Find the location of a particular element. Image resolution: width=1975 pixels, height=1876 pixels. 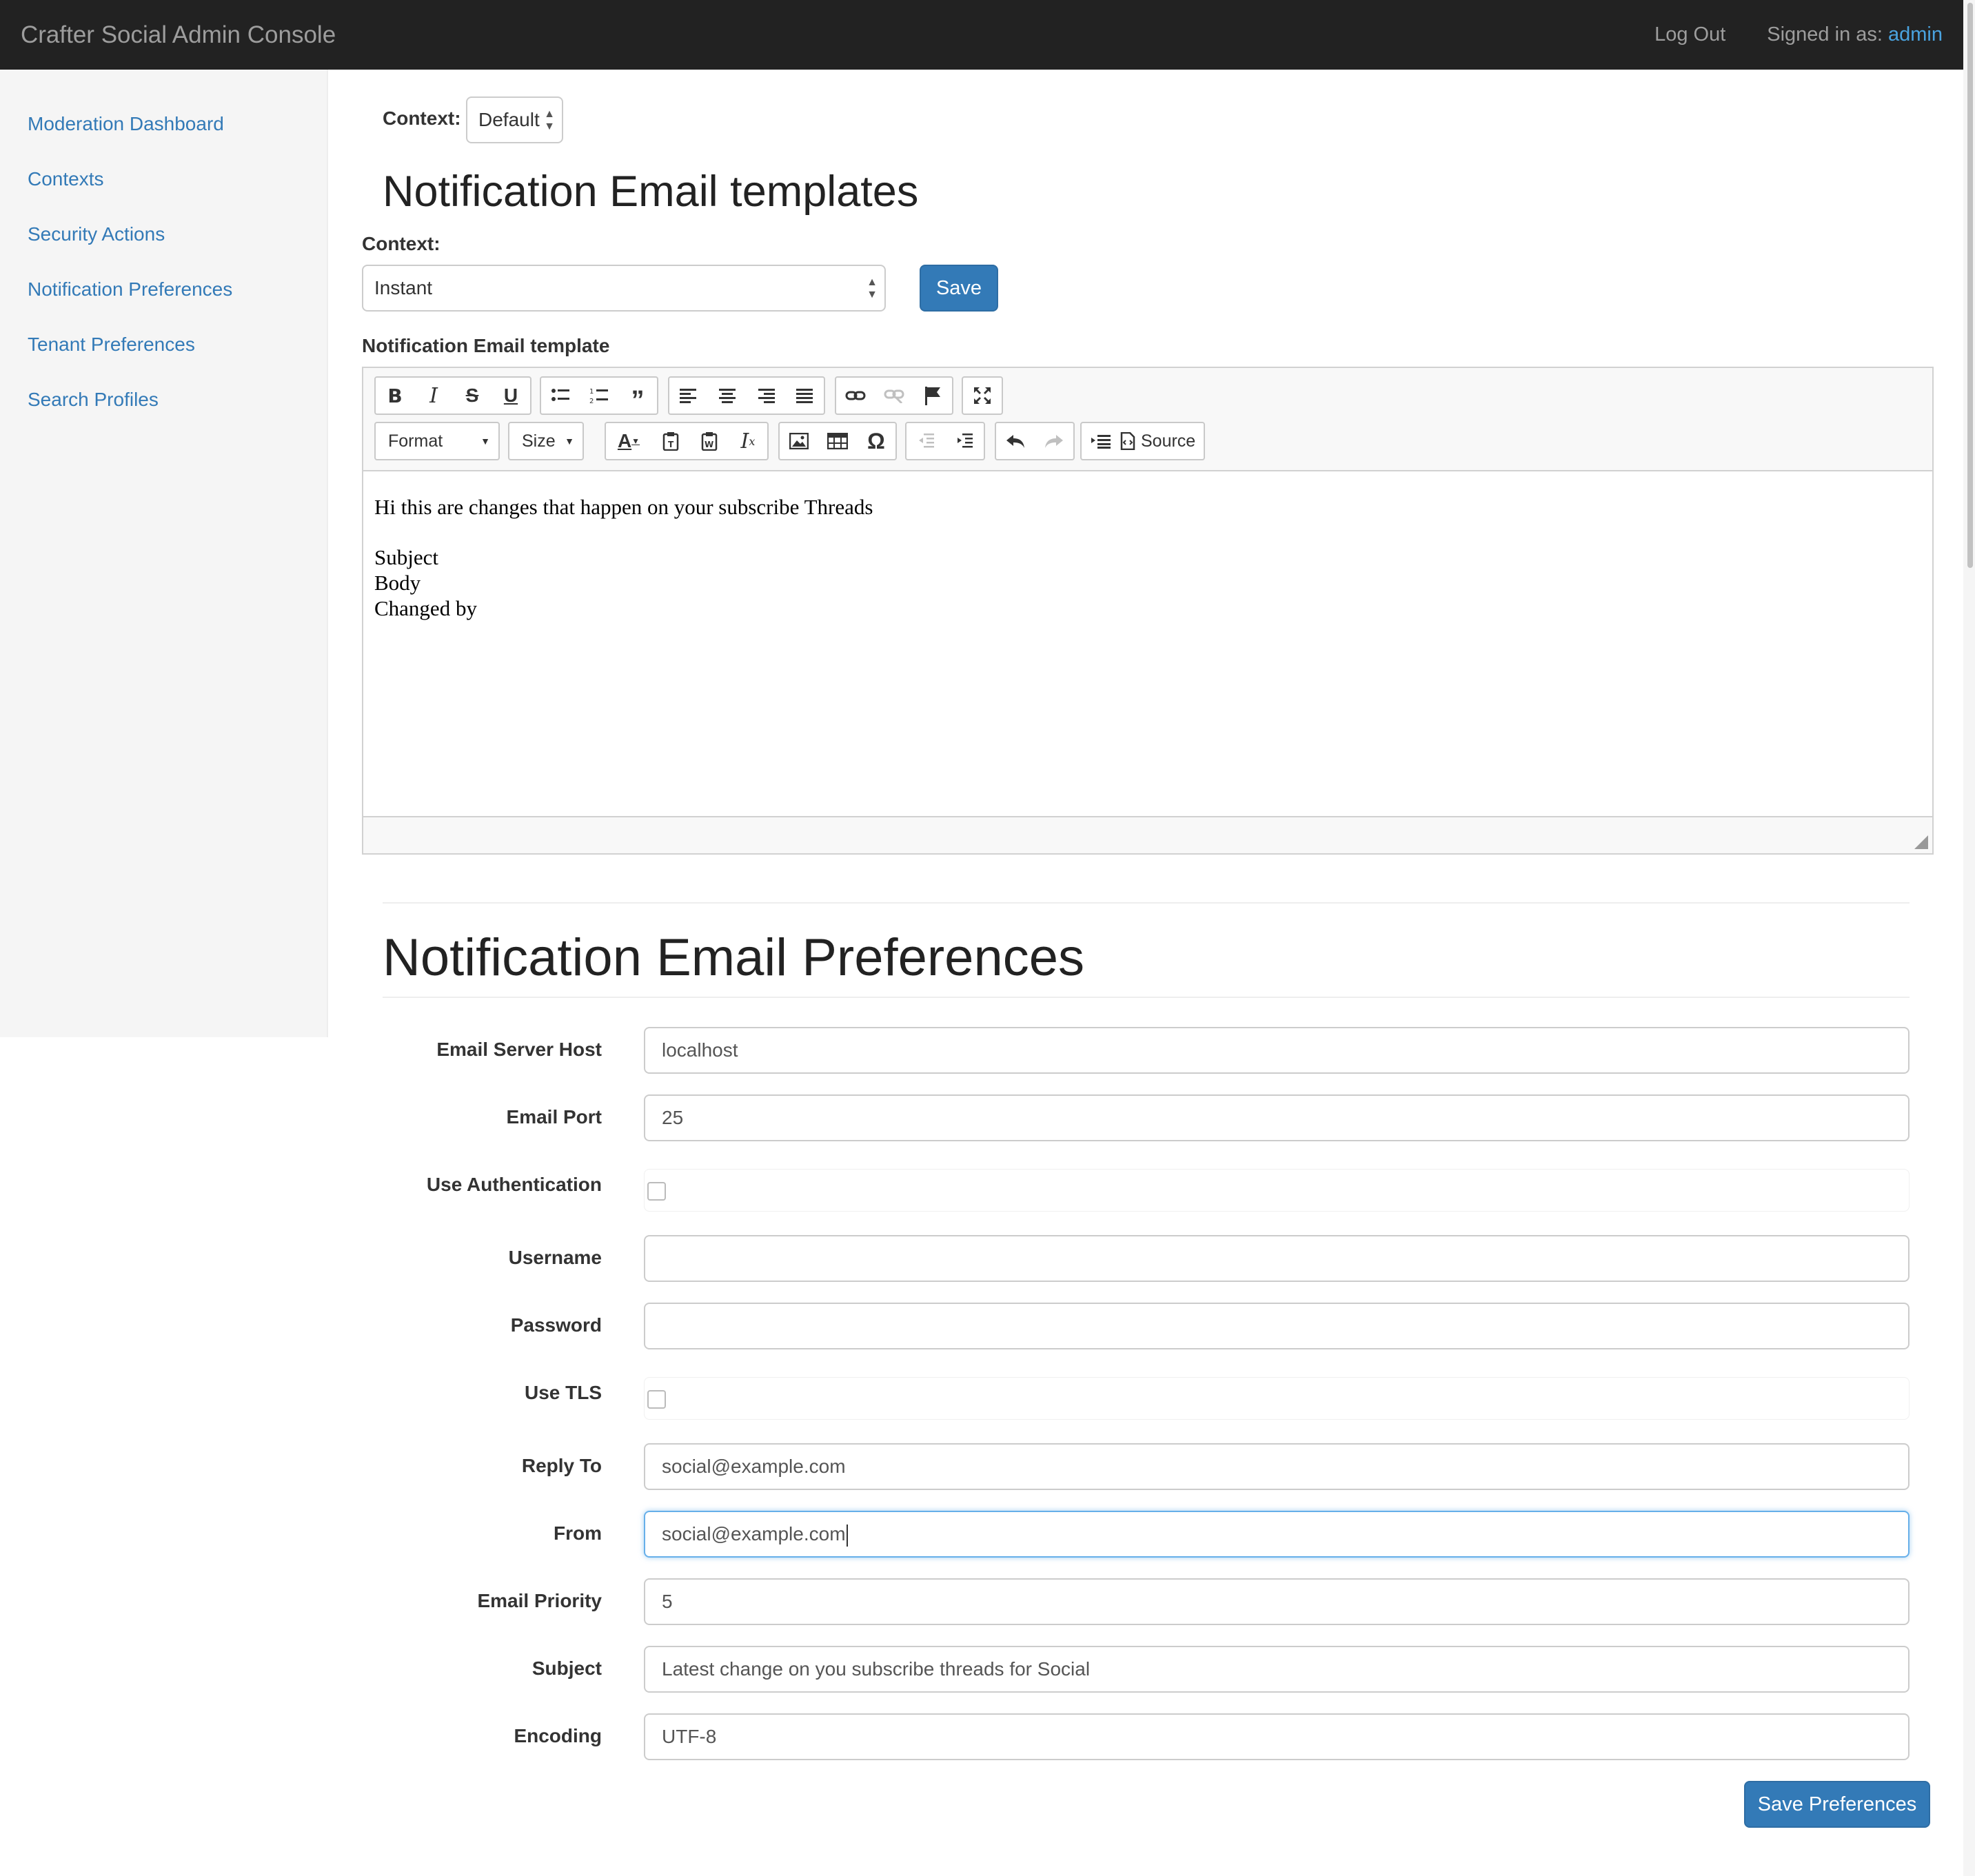

use-tls-field is located at coordinates (1277, 1398).